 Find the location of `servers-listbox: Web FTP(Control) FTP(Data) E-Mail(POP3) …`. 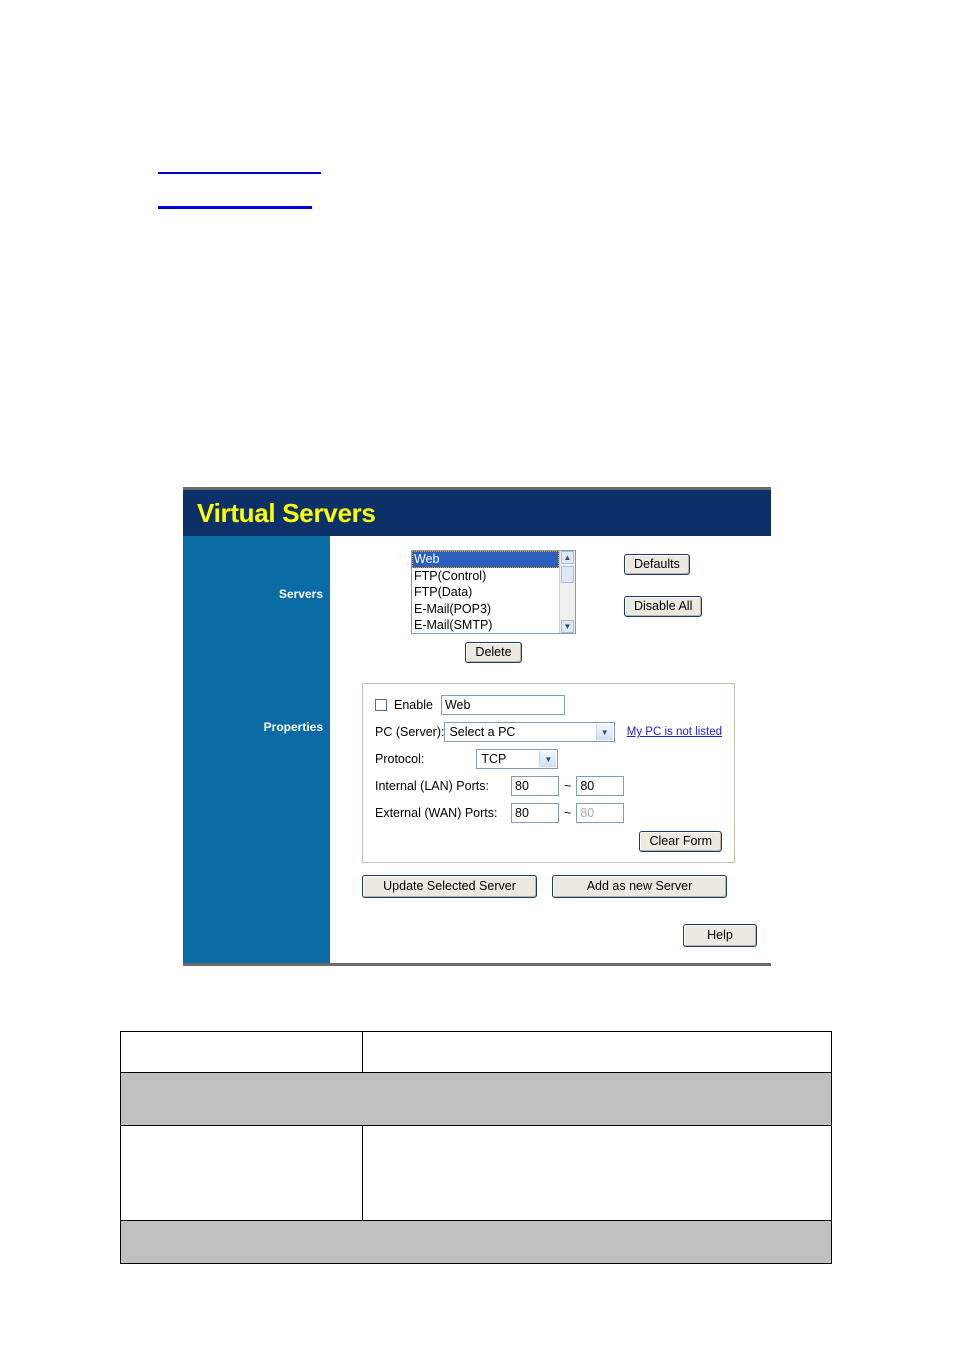

servers-listbox: Web FTP(Control) FTP(Data) E-Mail(POP3) … is located at coordinates (493, 592).